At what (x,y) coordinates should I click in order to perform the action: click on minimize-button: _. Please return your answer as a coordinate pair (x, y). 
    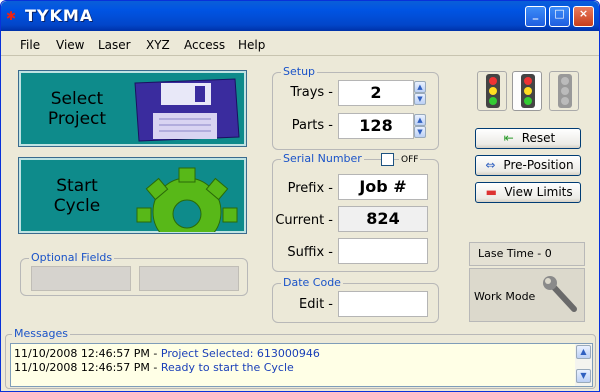
    Looking at the image, I should click on (535, 16).